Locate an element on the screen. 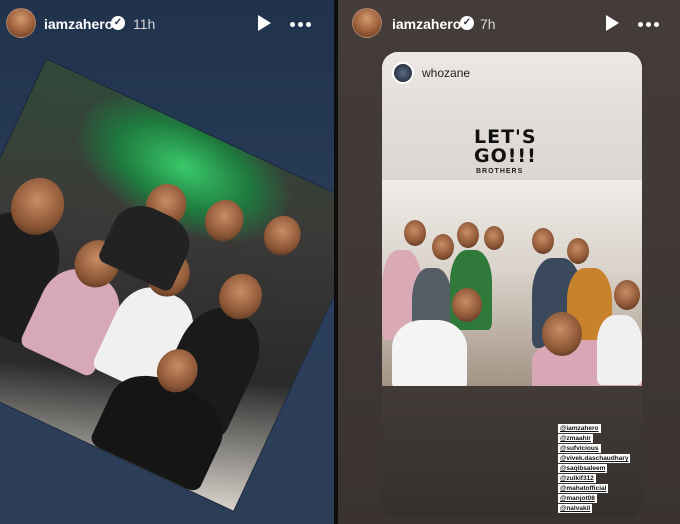  subheadline-text: BROTHERS is located at coordinates (500, 171).